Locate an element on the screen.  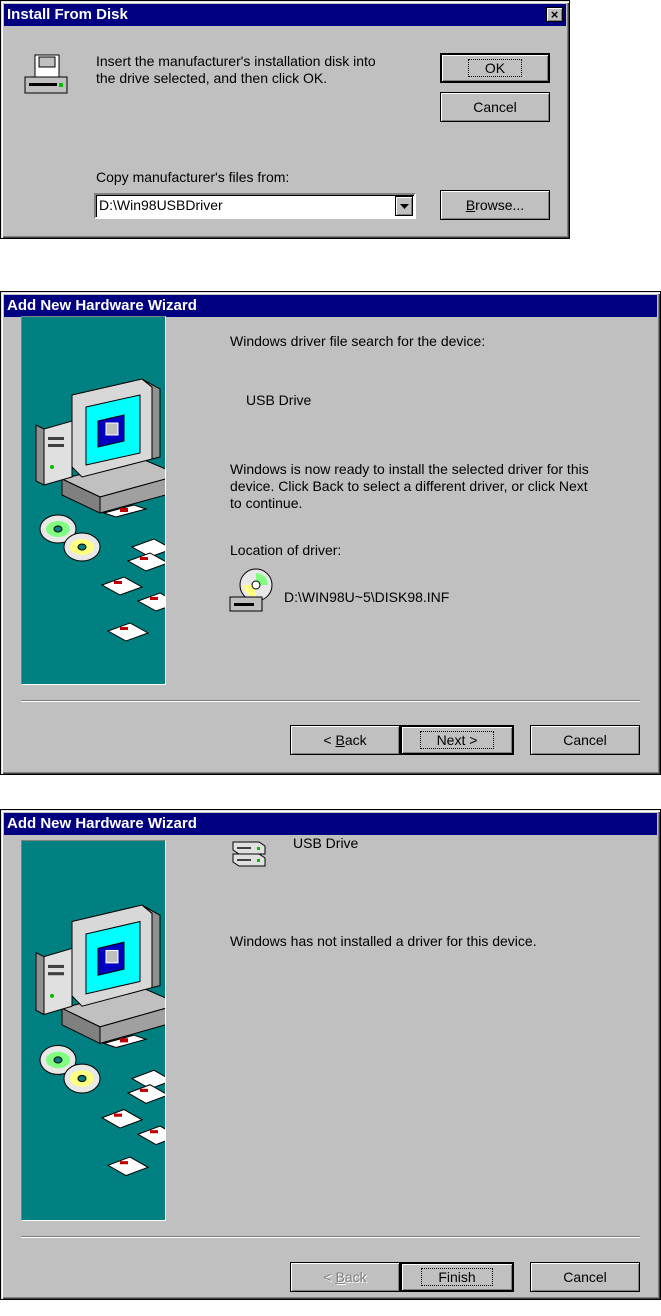
browse-accelerator: B is located at coordinates (470, 205).